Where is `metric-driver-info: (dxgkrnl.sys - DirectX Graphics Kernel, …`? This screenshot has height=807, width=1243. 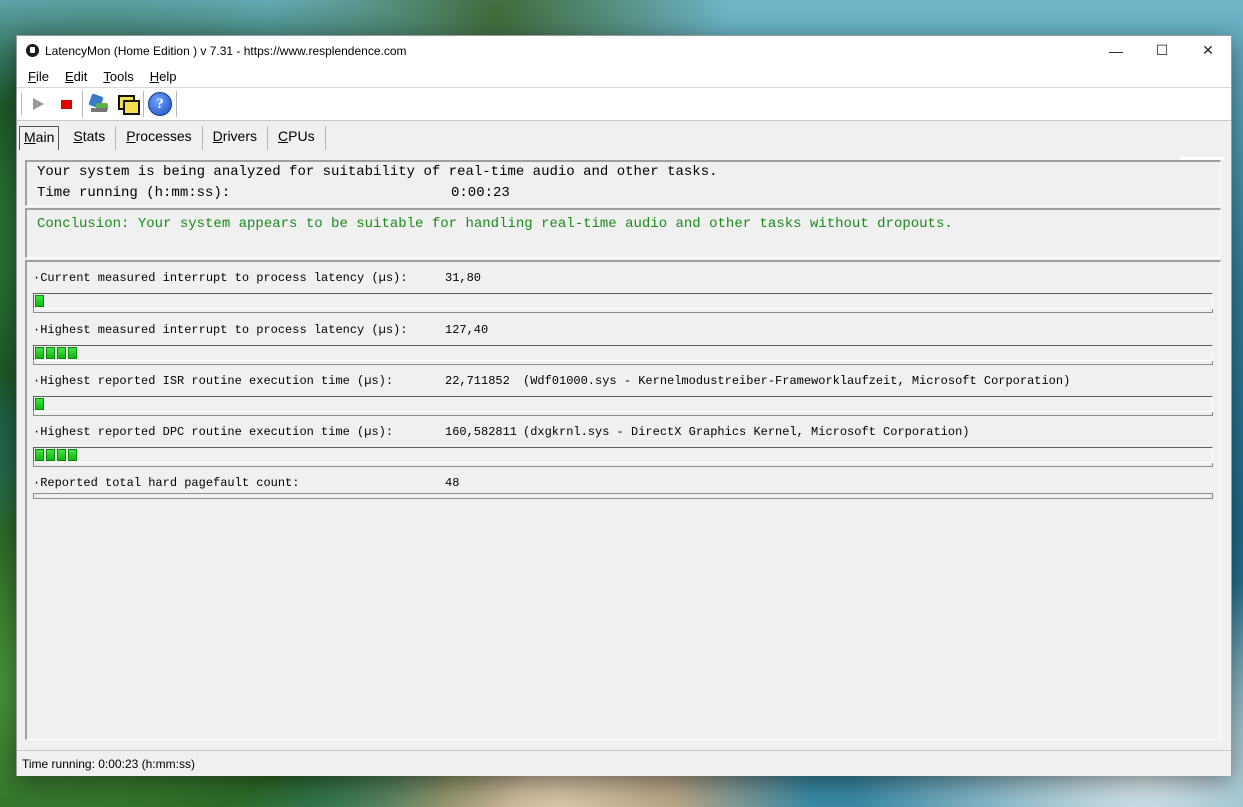
metric-driver-info: (dxgkrnl.sys - DirectX Graphics Kernel, … is located at coordinates (746, 432).